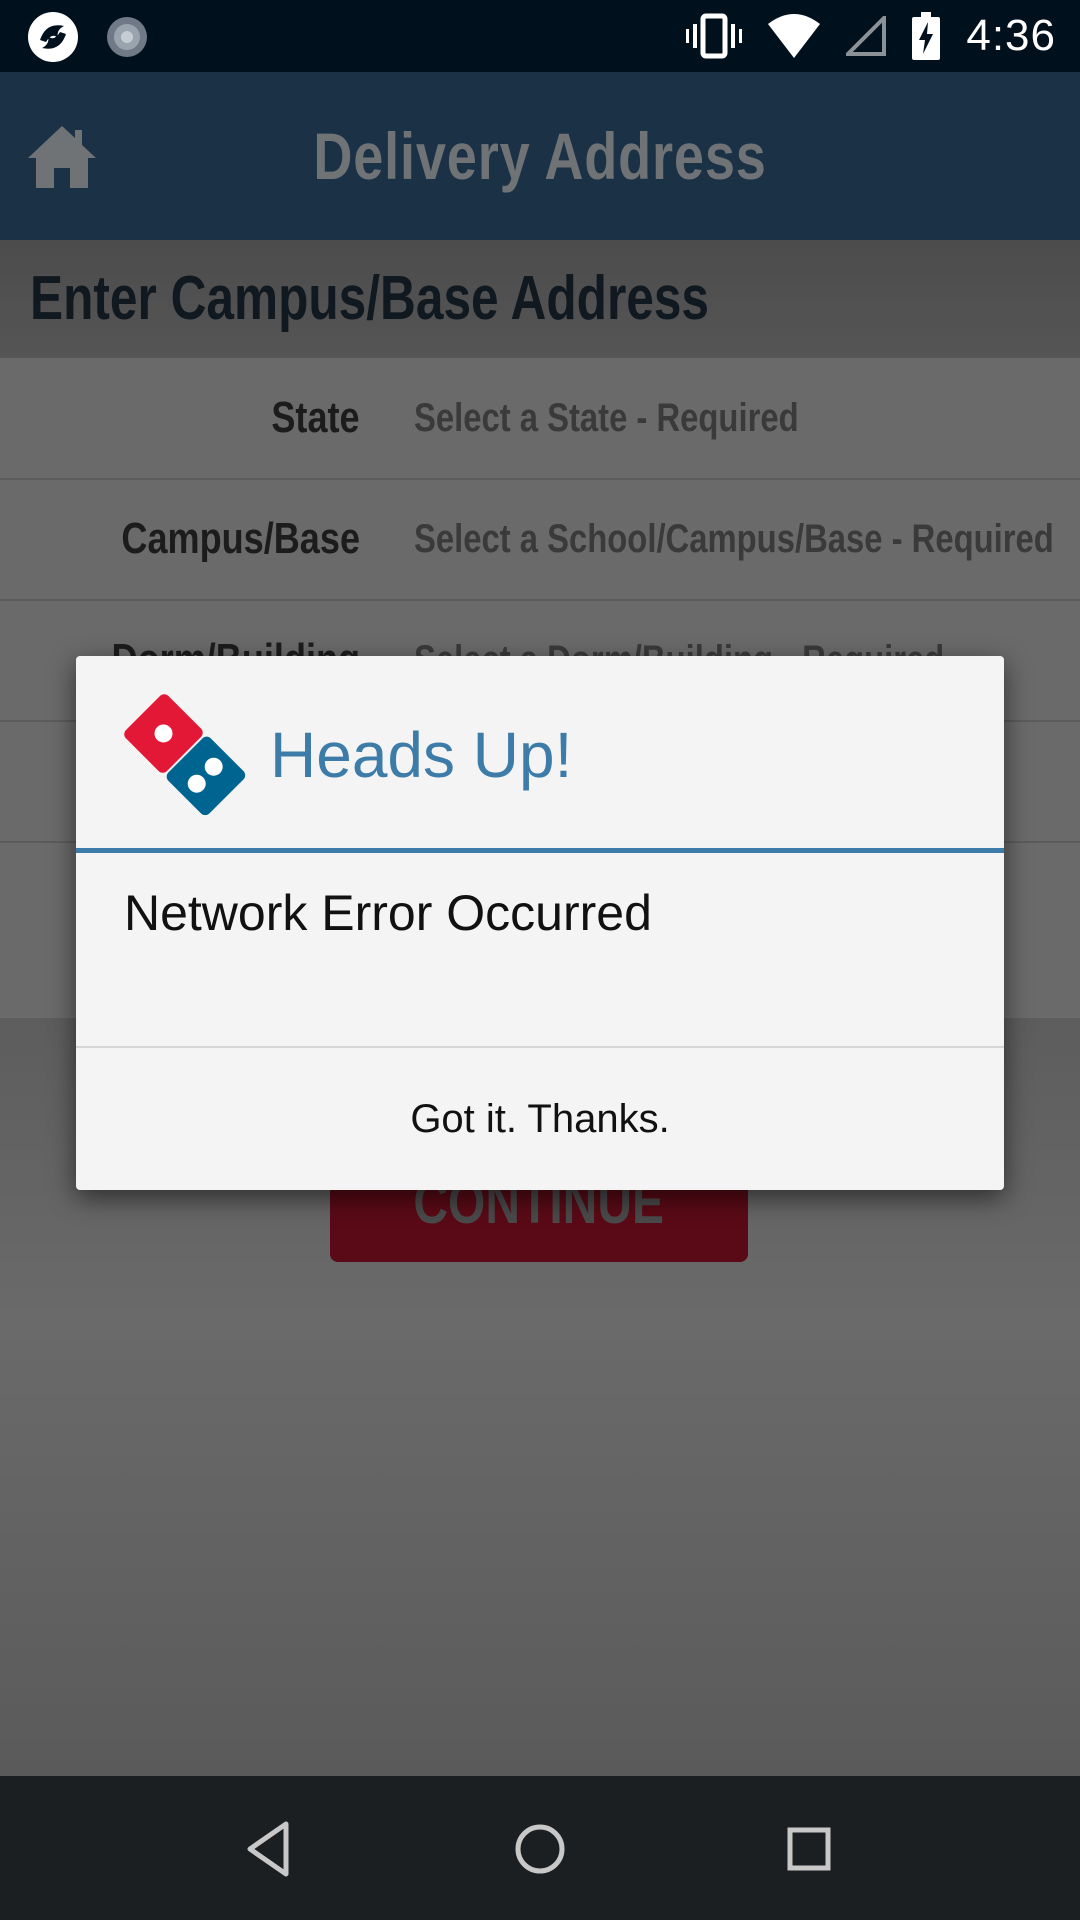  What do you see at coordinates (540, 1119) in the screenshot?
I see `dismiss-button: Got it. Thanks.` at bounding box center [540, 1119].